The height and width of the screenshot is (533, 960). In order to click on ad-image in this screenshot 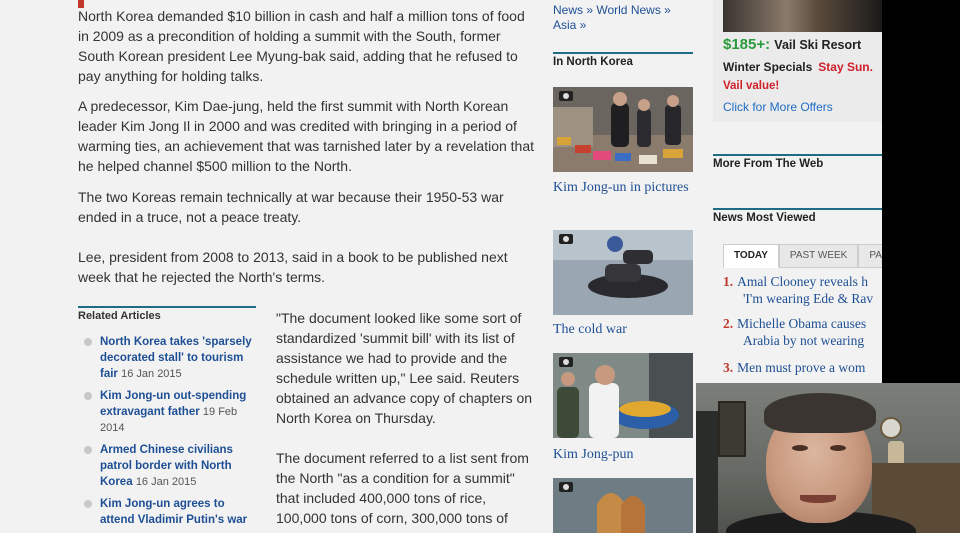, I will do `click(802, 16)`.